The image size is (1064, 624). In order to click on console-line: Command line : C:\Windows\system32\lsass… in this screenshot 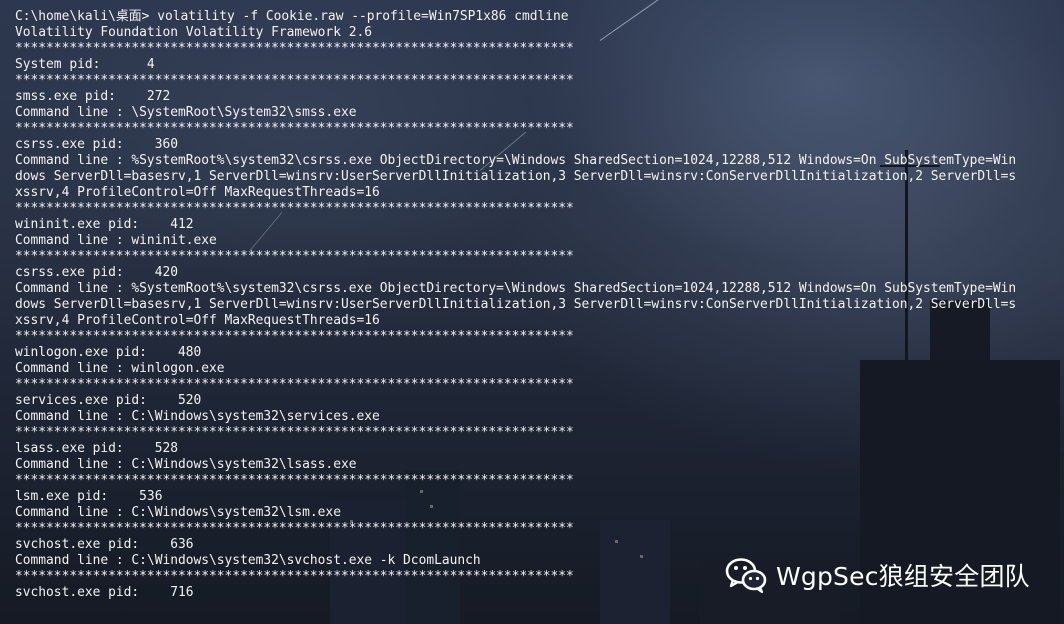, I will do `click(186, 464)`.